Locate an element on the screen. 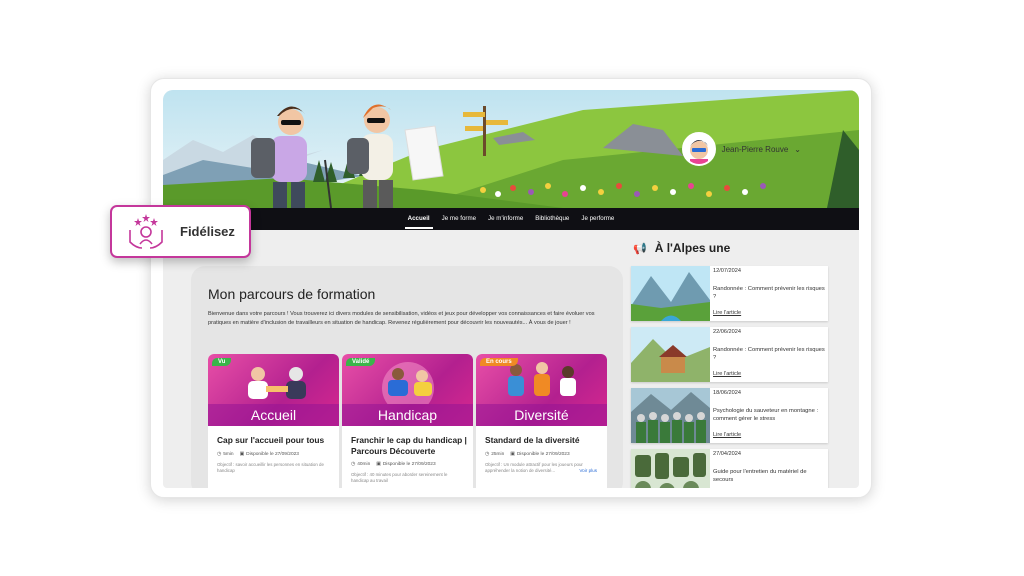 Image resolution: width=1024 pixels, height=576 pixels. page-title: Mon parcours de formation is located at coordinates (292, 294).